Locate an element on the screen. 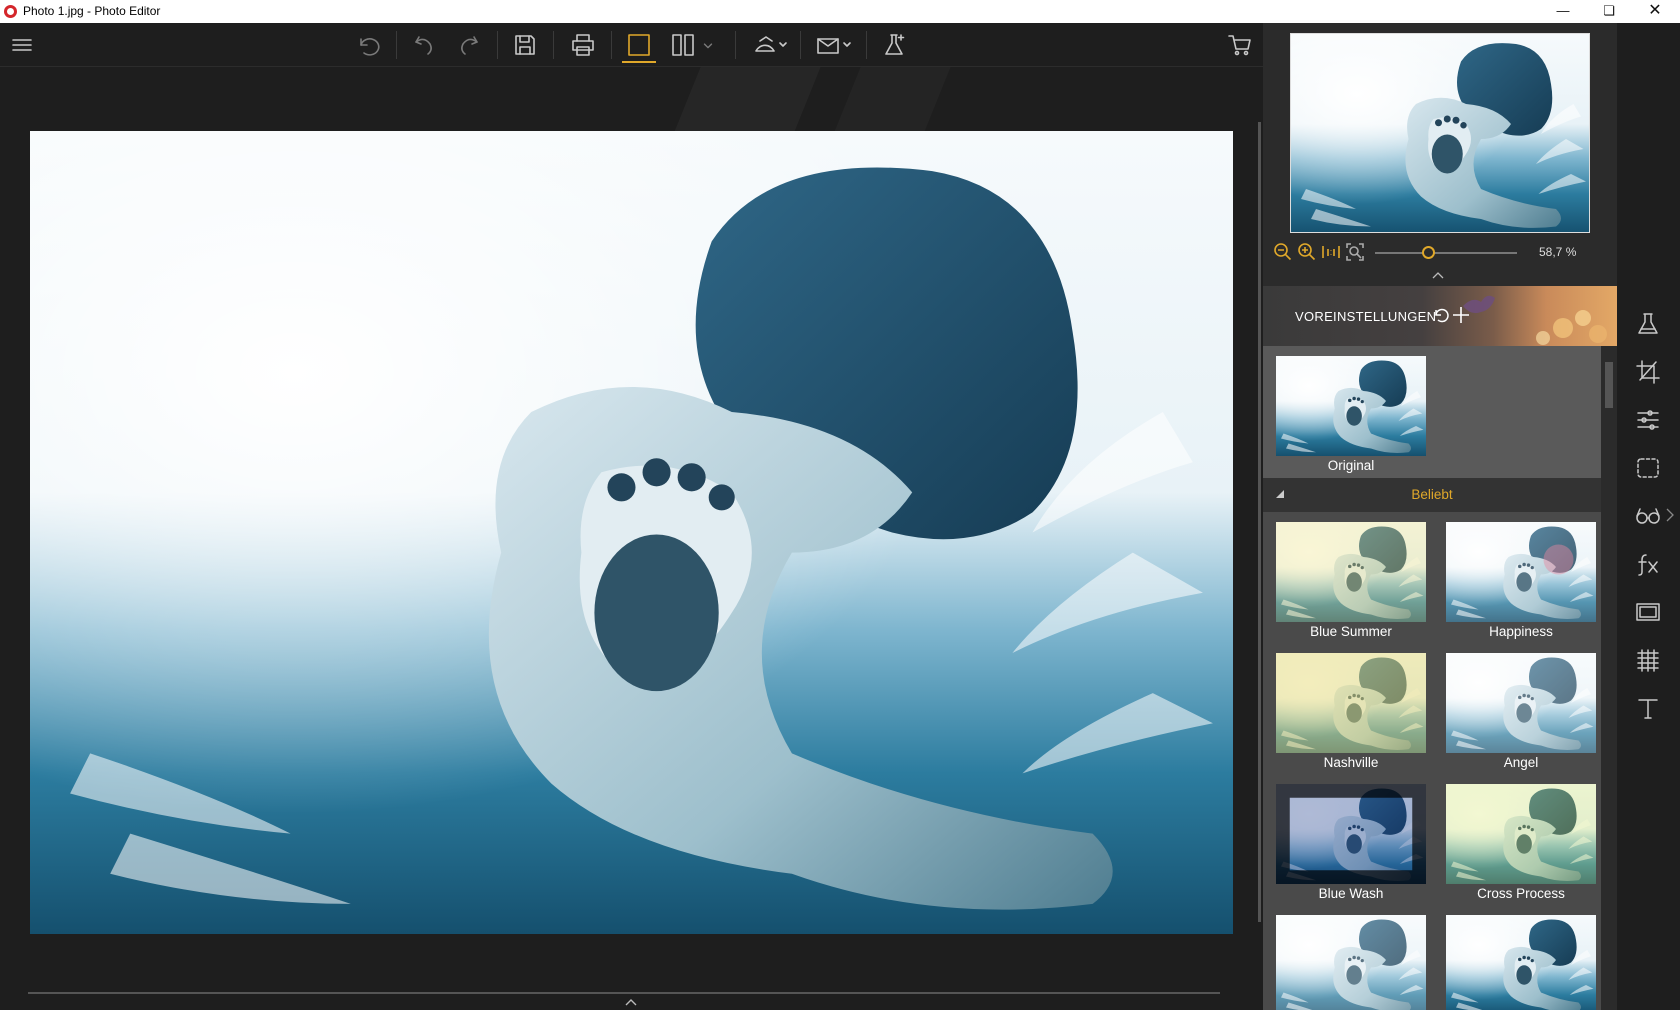  category-label: Beliebt is located at coordinates (1432, 494).